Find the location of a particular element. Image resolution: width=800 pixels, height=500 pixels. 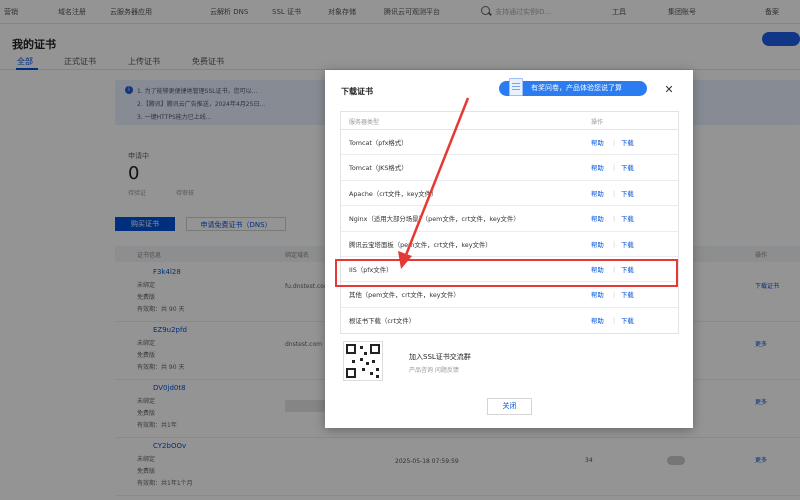

survey-document-icon is located at coordinates (516, 87).